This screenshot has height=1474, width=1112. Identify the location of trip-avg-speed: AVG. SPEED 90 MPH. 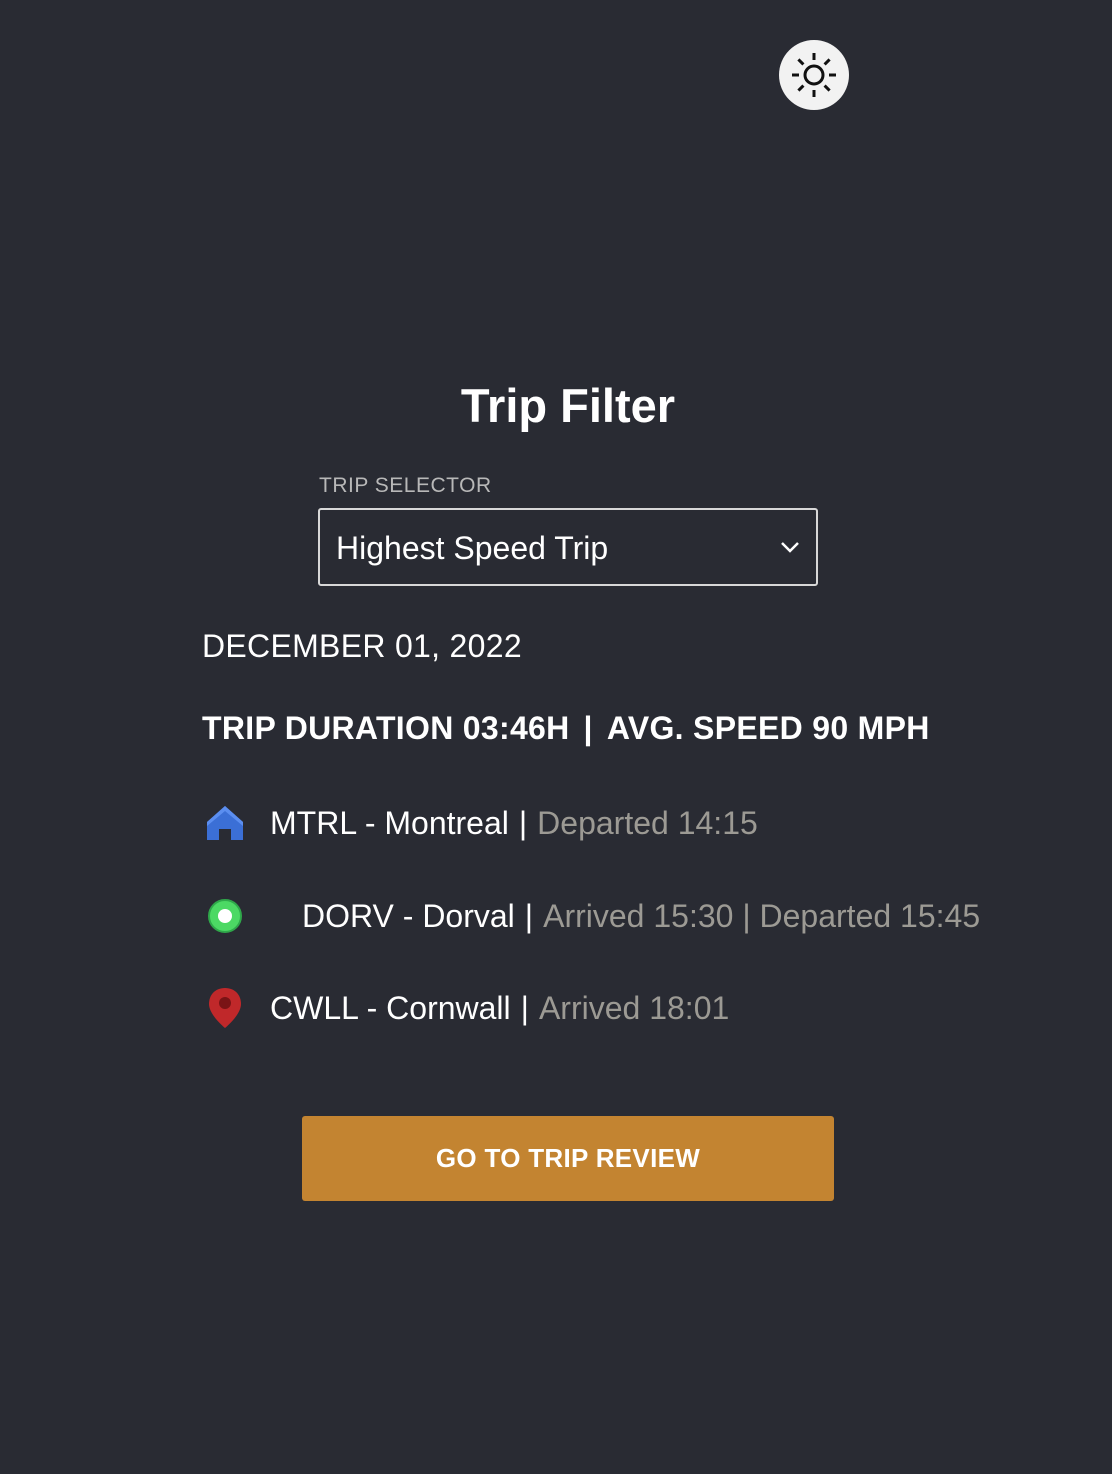
(768, 728).